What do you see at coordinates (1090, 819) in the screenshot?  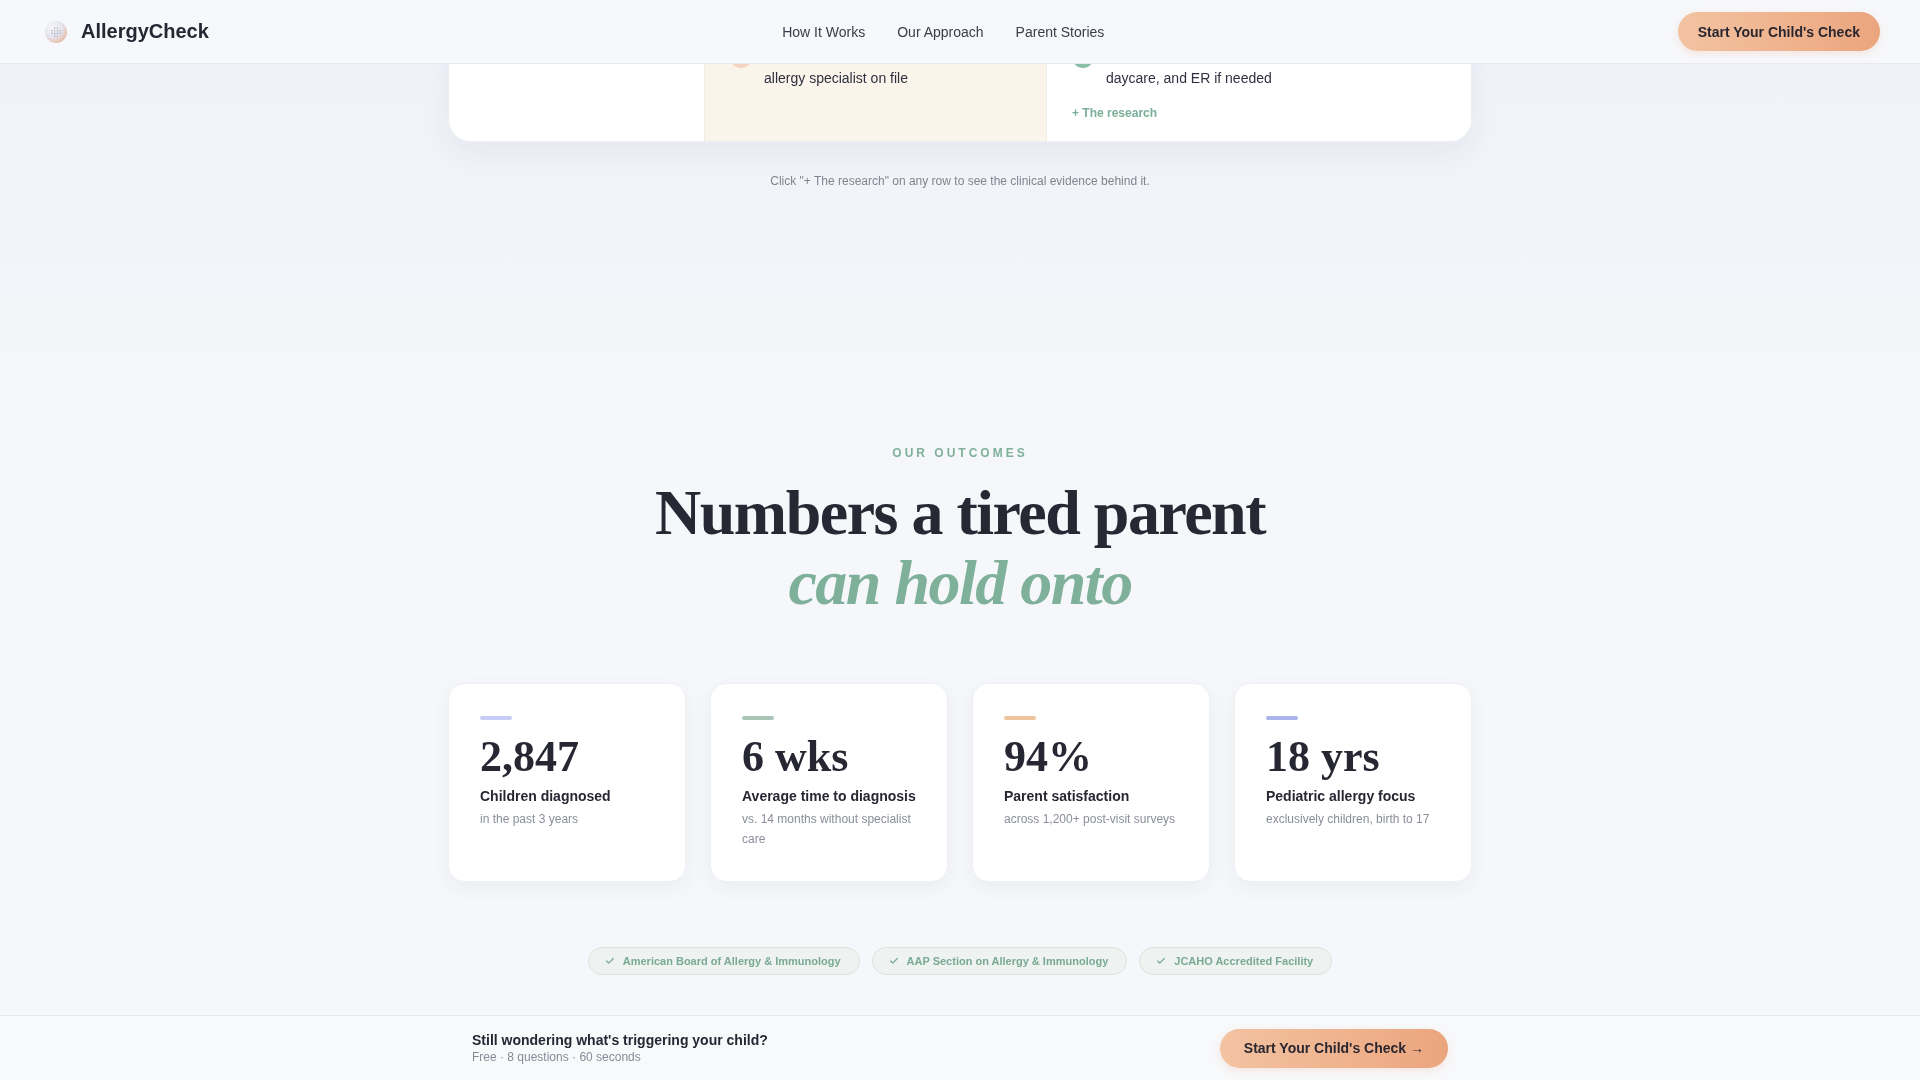 I see `stat-note: across 1,200+ post-visit surveys` at bounding box center [1090, 819].